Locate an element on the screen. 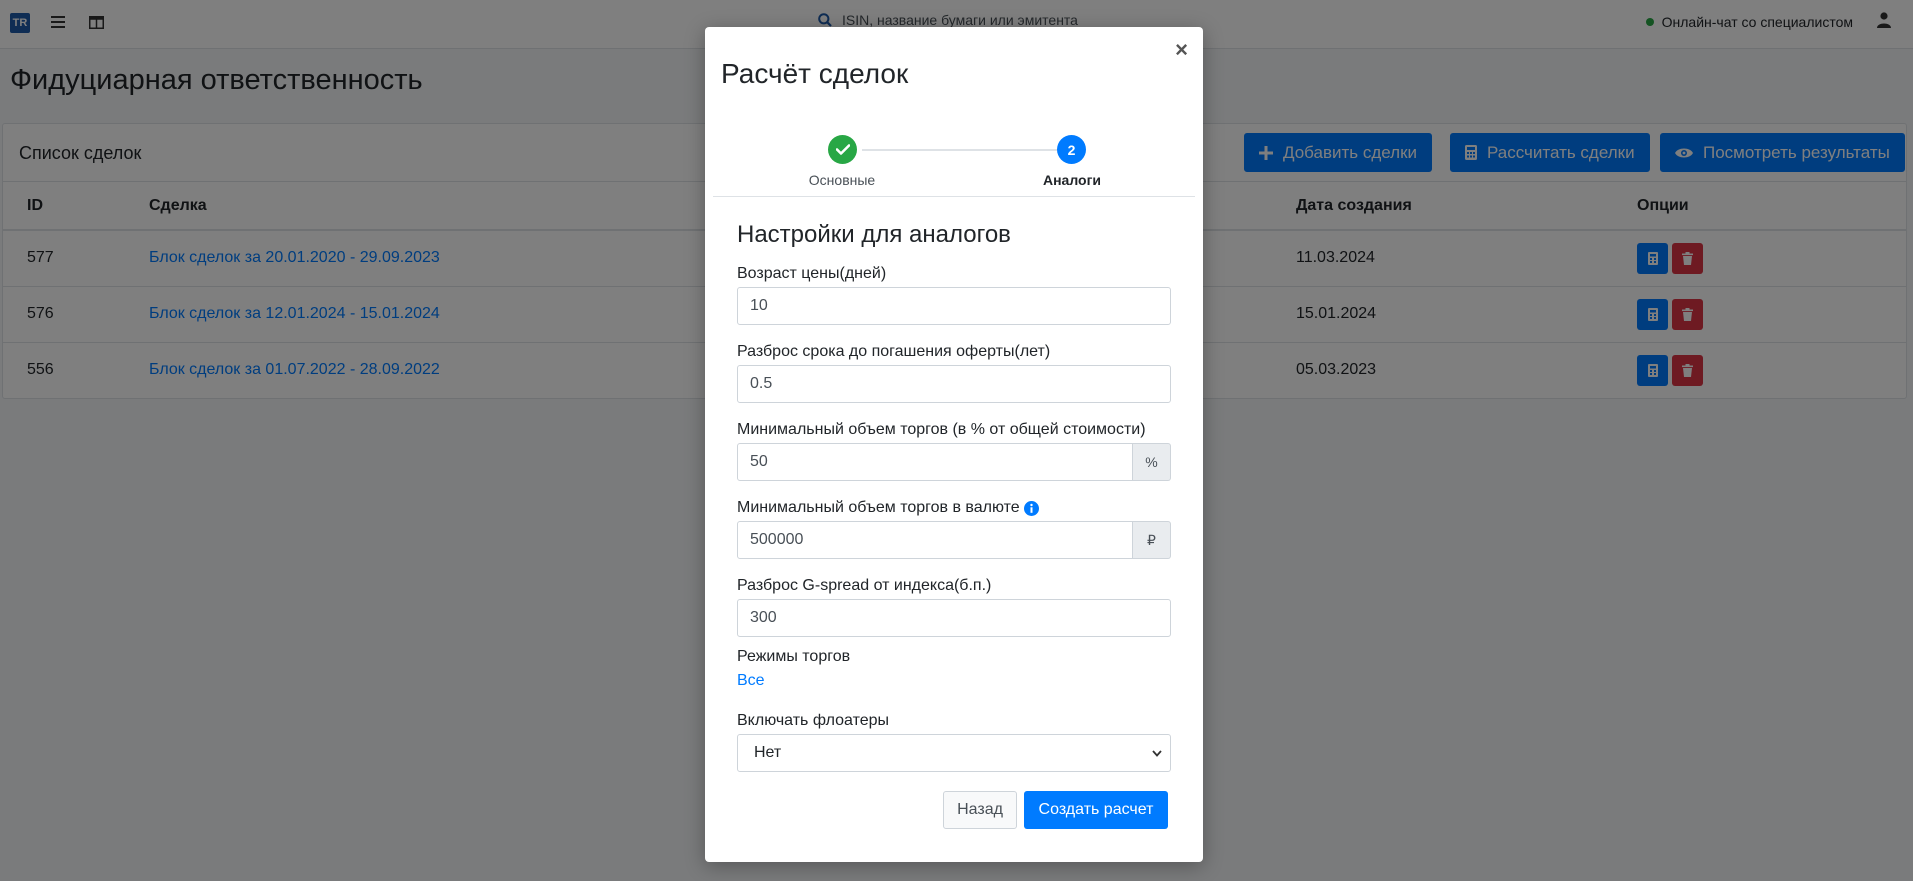 The image size is (1913, 881). floaters-label: Включать флоатеры is located at coordinates (813, 720).